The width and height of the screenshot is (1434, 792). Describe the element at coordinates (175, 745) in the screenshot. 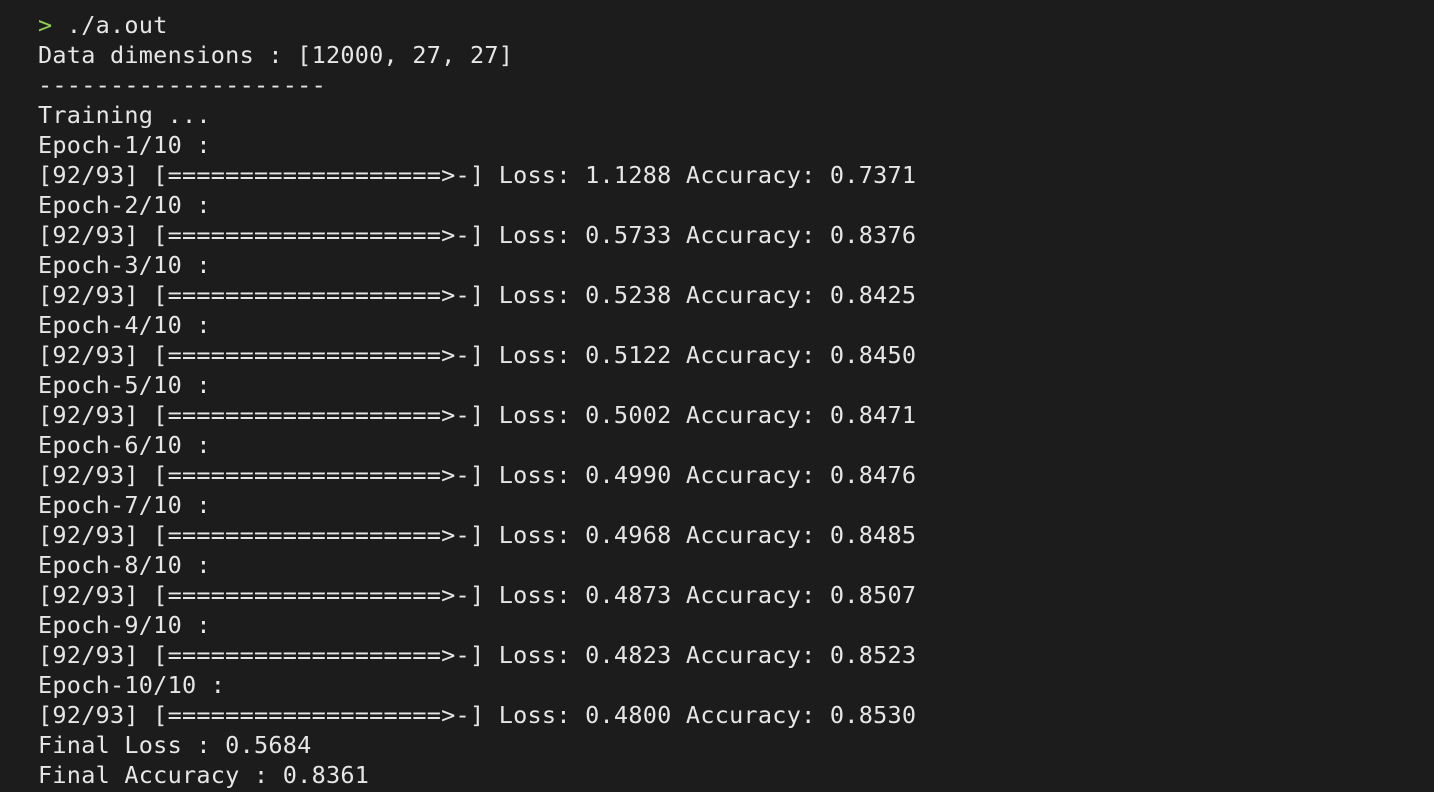

I see `final-loss-line: Final Loss : 0.5684` at that location.